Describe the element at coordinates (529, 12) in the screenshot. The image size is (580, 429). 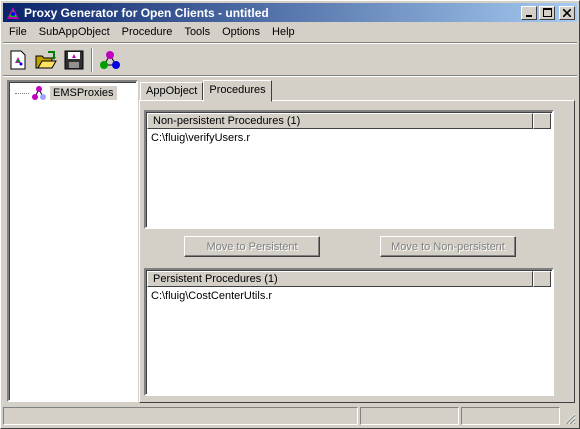
I see `minimize-button` at that location.